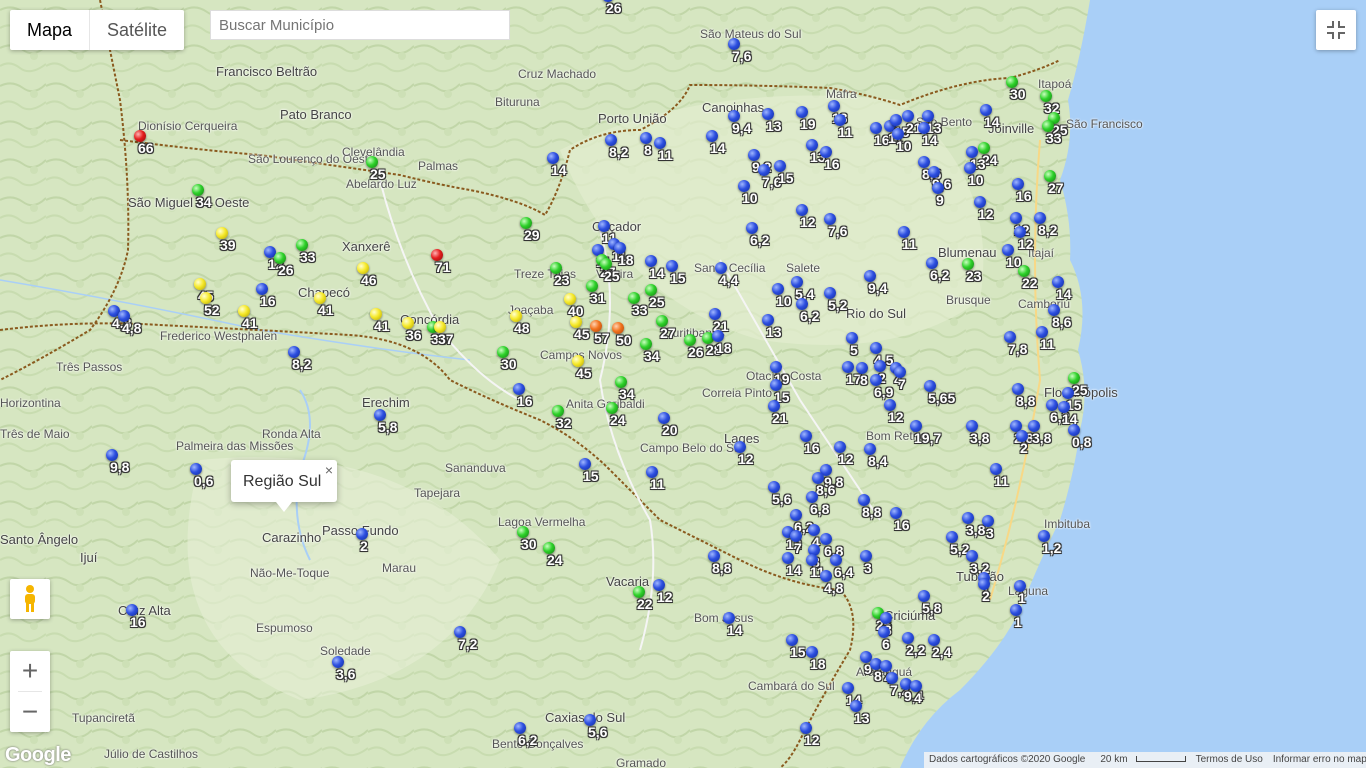  Describe the element at coordinates (928, 438) in the screenshot. I see `station-value-label: 19,7` at that location.